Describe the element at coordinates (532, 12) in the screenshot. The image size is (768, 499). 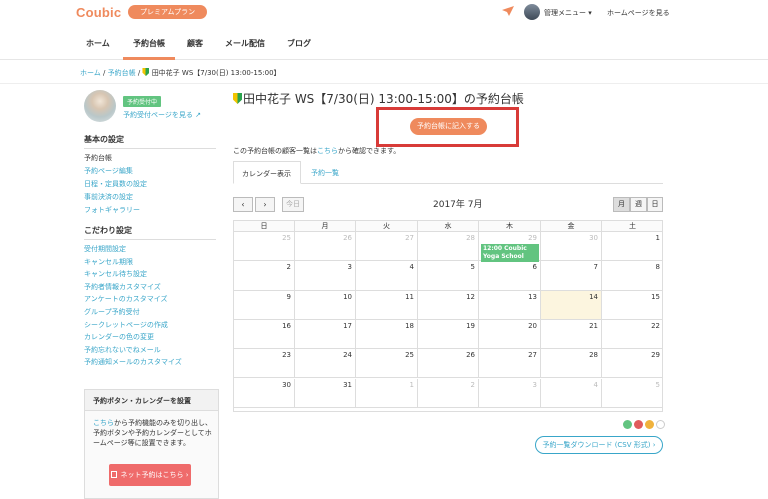
I see `user-avatar` at that location.